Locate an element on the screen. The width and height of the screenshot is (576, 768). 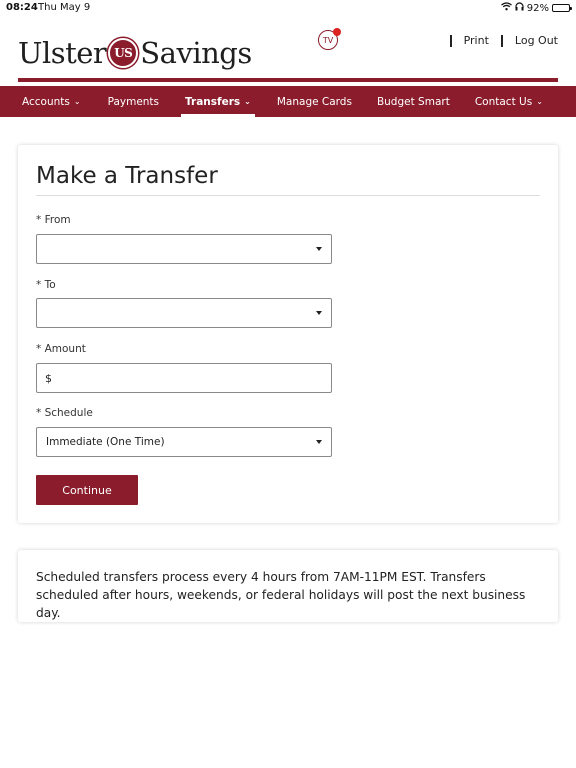
nav-item-label: Budget Smart is located at coordinates (413, 101).